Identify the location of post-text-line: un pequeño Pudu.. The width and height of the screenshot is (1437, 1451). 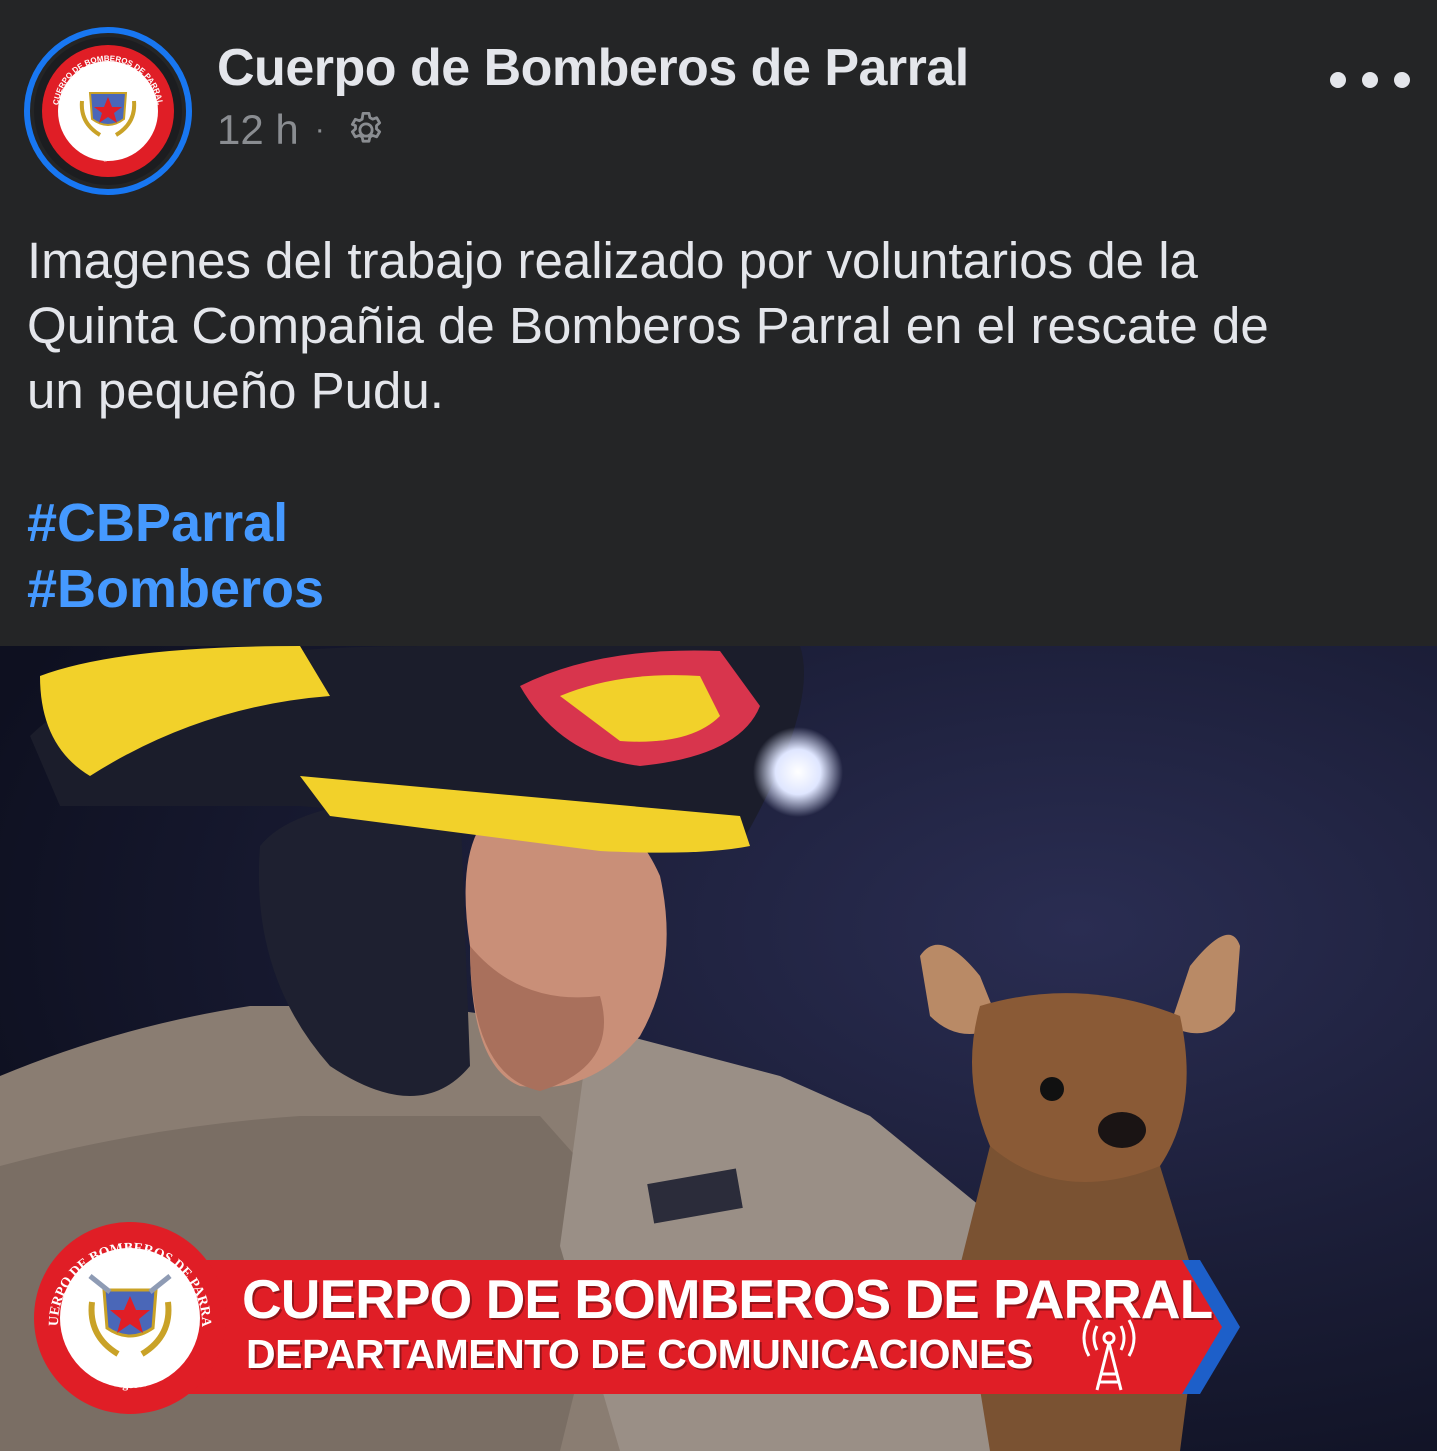
(235, 390).